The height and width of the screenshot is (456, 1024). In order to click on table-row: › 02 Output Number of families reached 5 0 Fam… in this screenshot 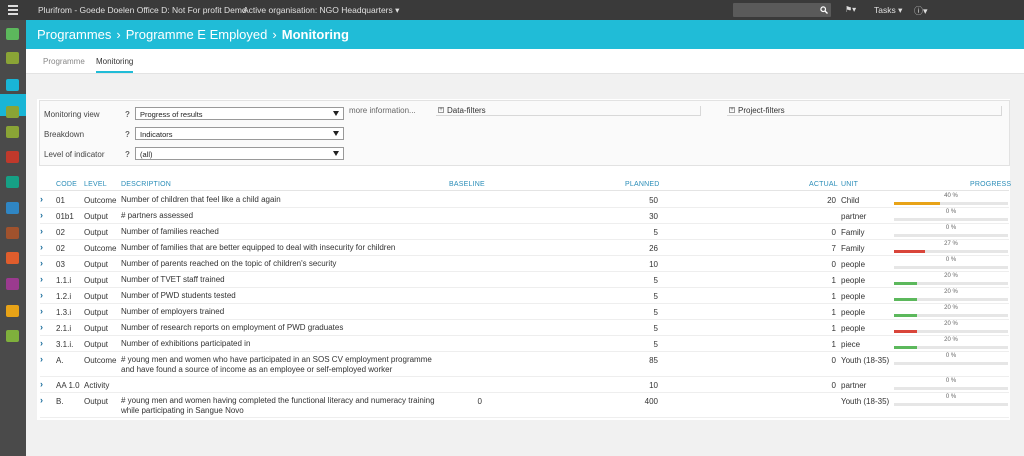, I will do `click(524, 232)`.